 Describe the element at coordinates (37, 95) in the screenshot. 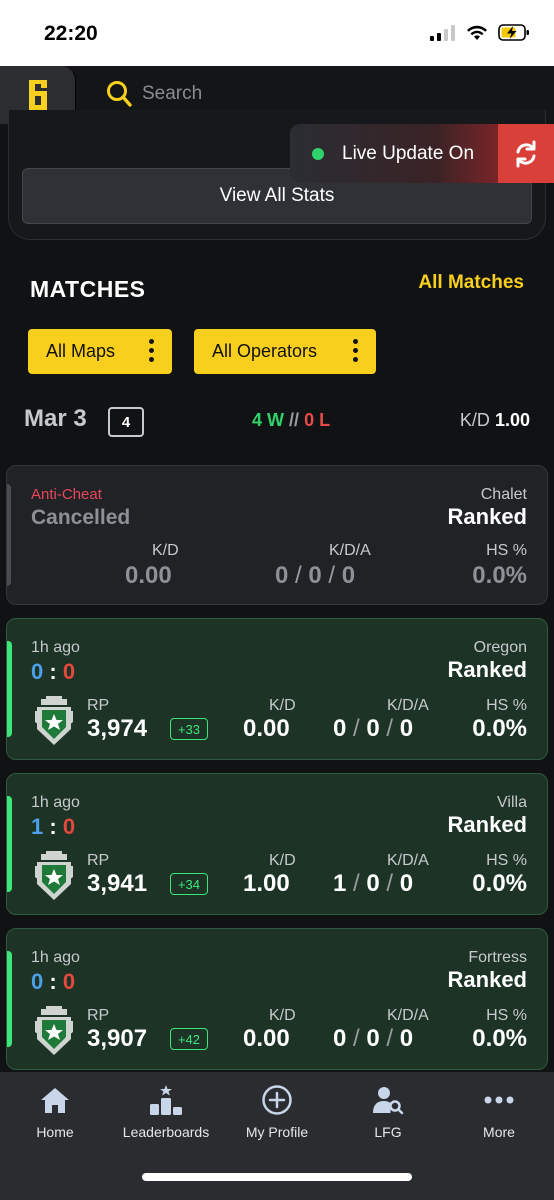

I see `r6-logo-icon` at that location.